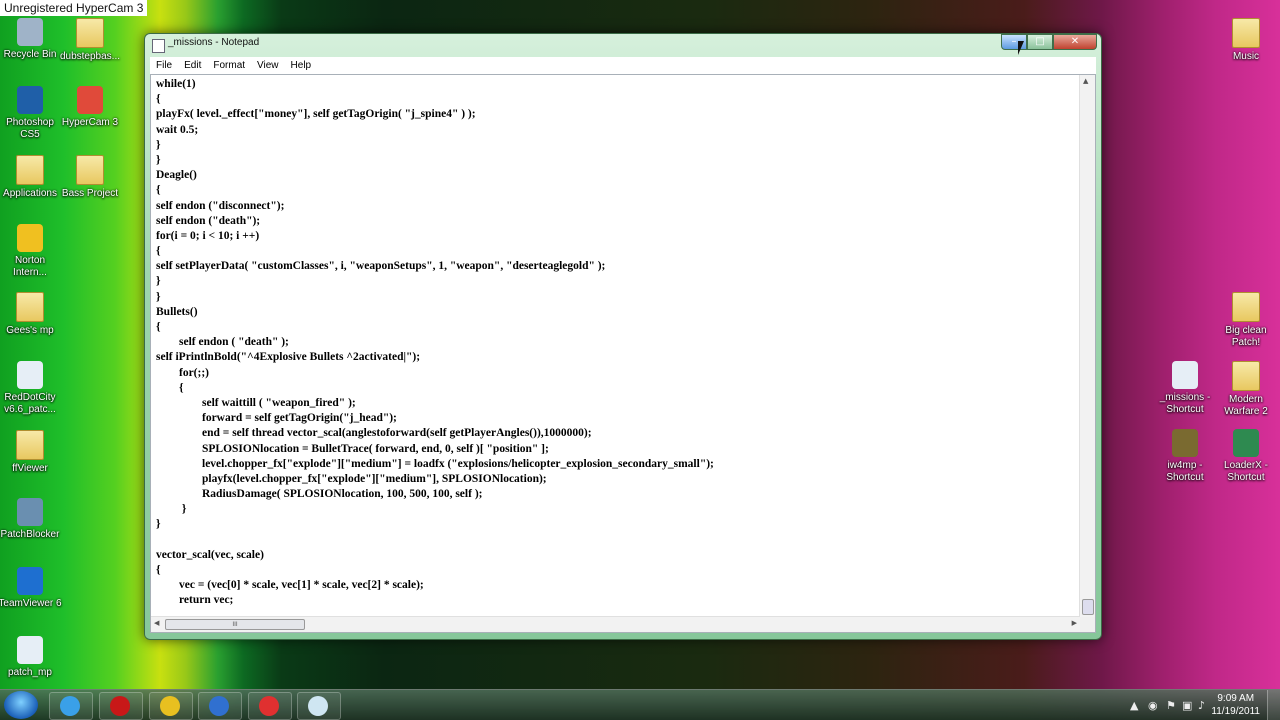  I want to click on desktop-icon-label: Photoshop CS5, so click(30, 128).